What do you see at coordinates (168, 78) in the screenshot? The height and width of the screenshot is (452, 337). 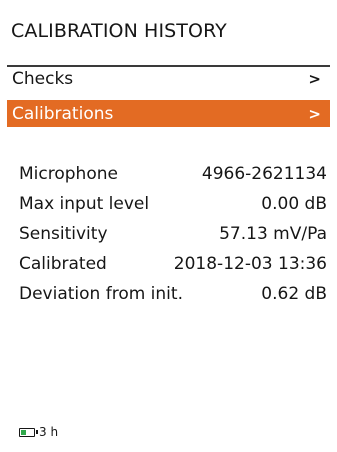 I see `menu-item-checks: Checks >` at bounding box center [168, 78].